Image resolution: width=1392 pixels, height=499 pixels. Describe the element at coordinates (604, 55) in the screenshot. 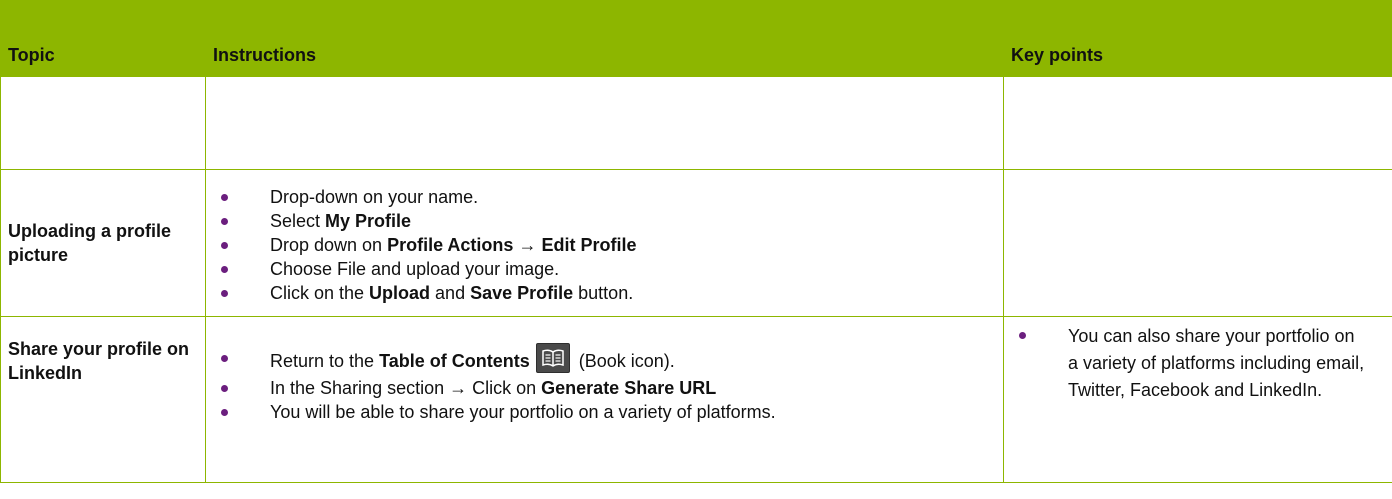

I see `header-instructions: Instructions` at that location.